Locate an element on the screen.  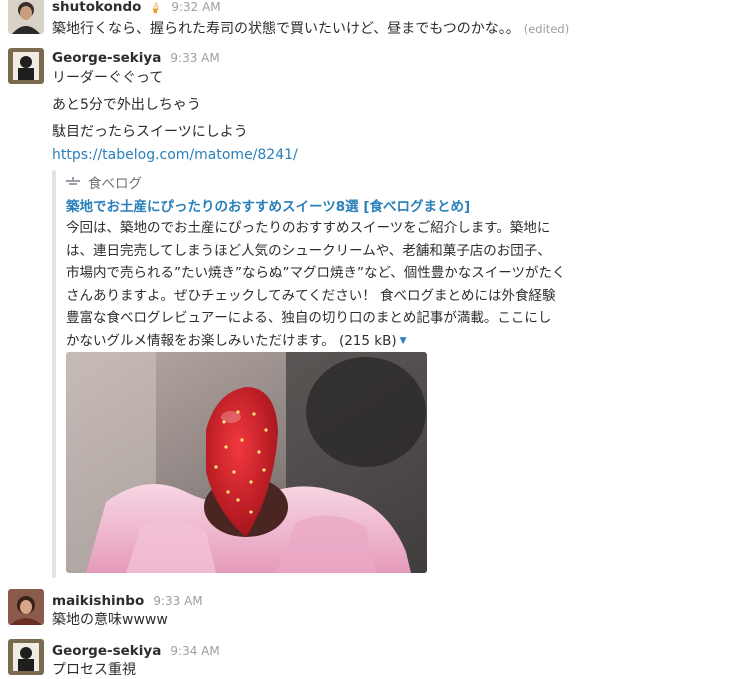
message-line: 築地行くなら、握られた寿司の状態で買いたいけど、昼までもつのかな。。 is located at coordinates (286, 29).